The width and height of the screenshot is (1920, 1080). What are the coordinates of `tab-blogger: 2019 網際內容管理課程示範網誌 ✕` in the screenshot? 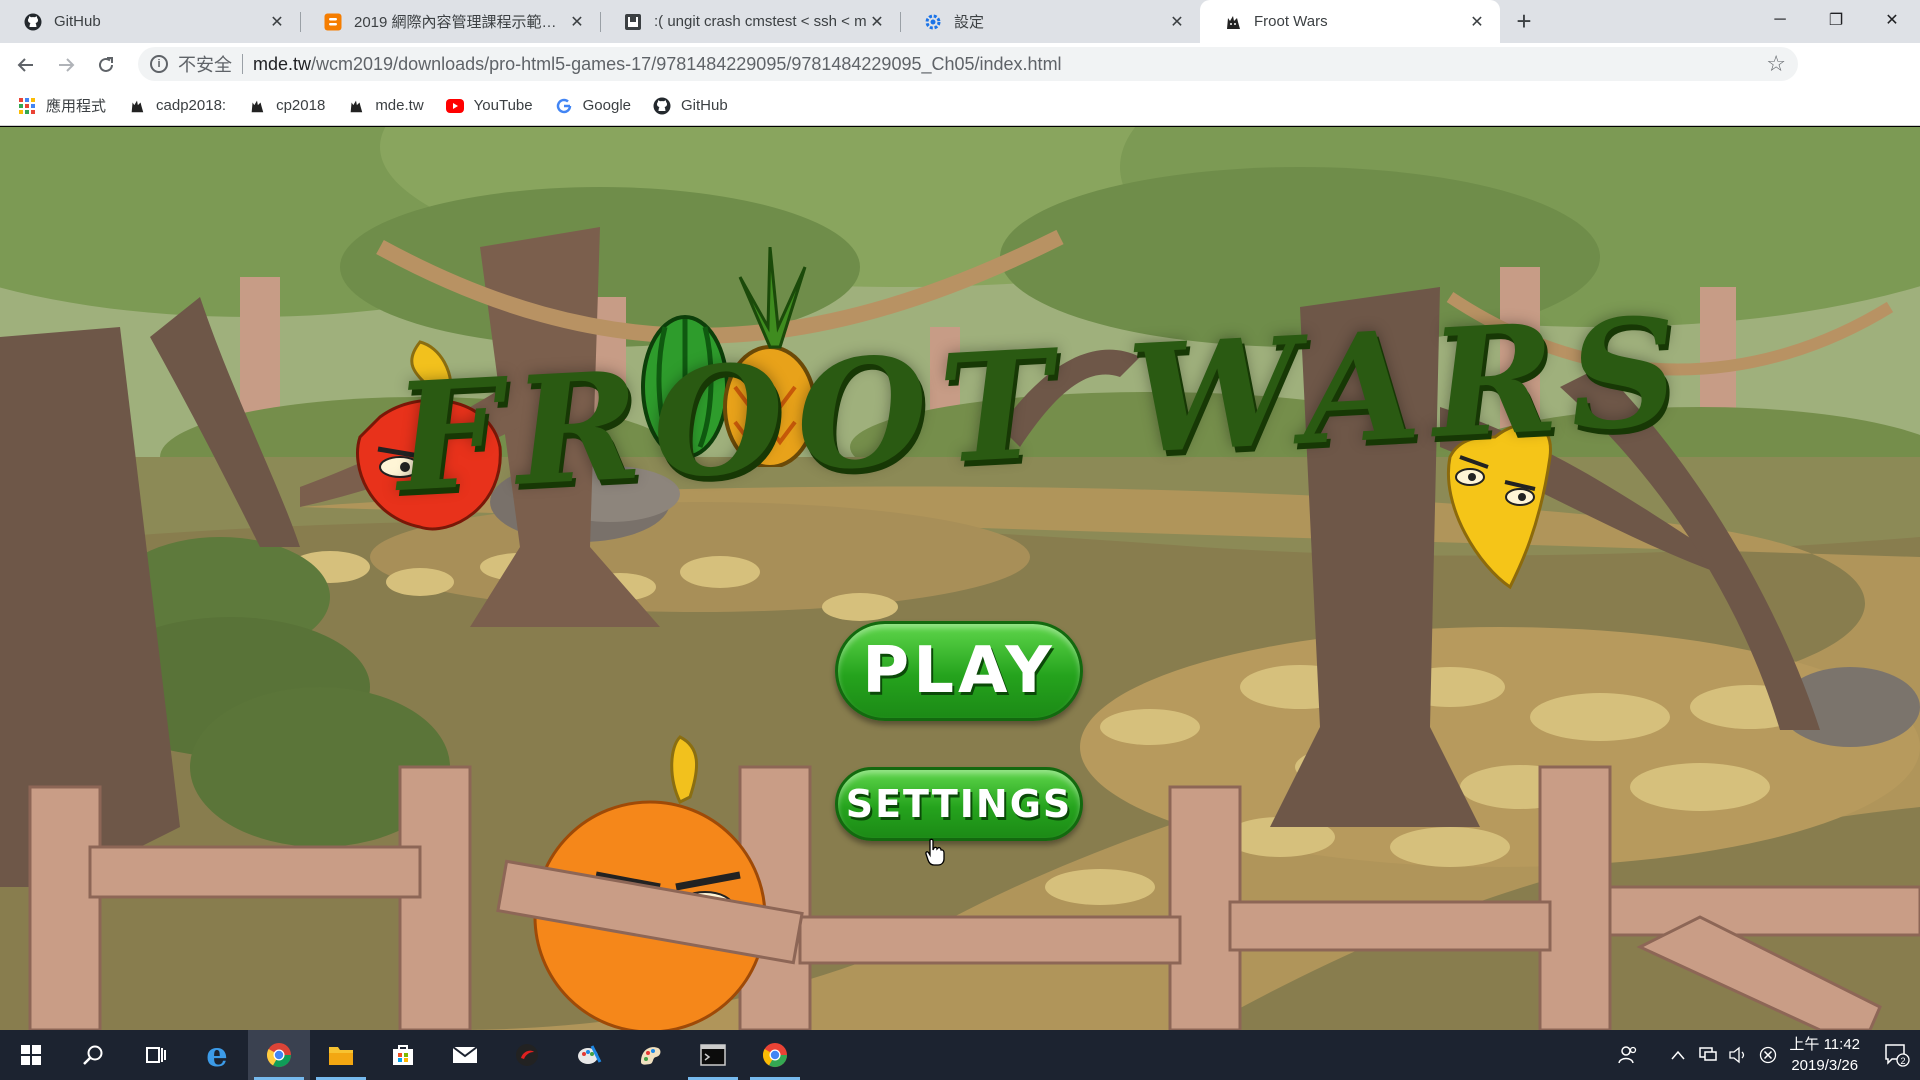 It's located at (450, 21).